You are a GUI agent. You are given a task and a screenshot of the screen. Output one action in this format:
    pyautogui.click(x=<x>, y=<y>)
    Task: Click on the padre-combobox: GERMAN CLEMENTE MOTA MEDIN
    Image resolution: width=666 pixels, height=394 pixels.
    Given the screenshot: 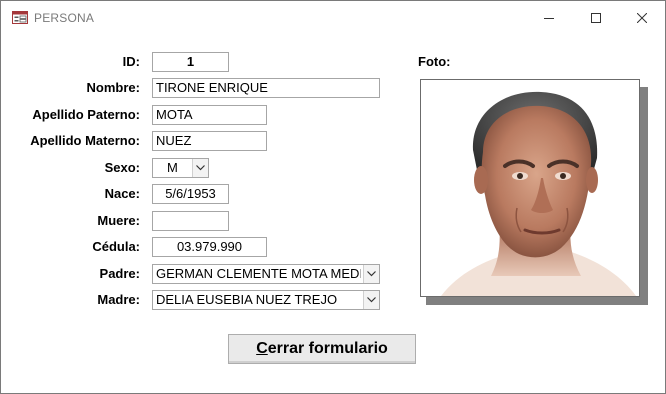 What is the action you would take?
    pyautogui.click(x=266, y=274)
    